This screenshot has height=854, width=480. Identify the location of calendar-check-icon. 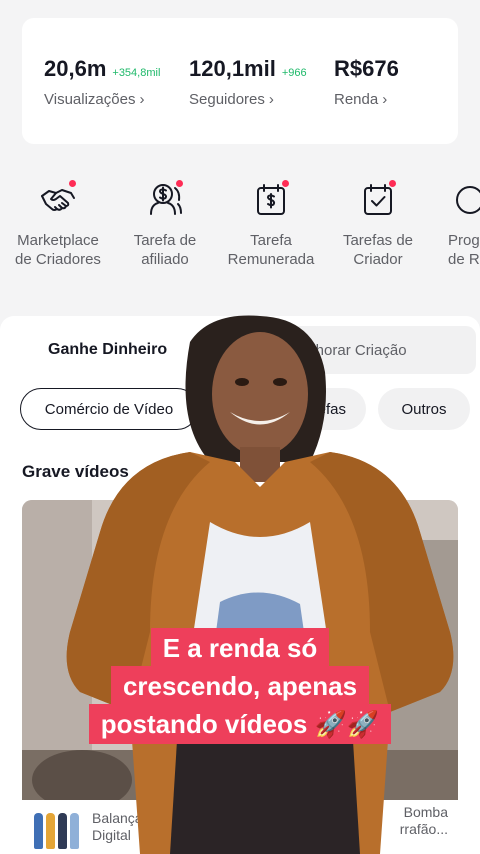
(378, 200).